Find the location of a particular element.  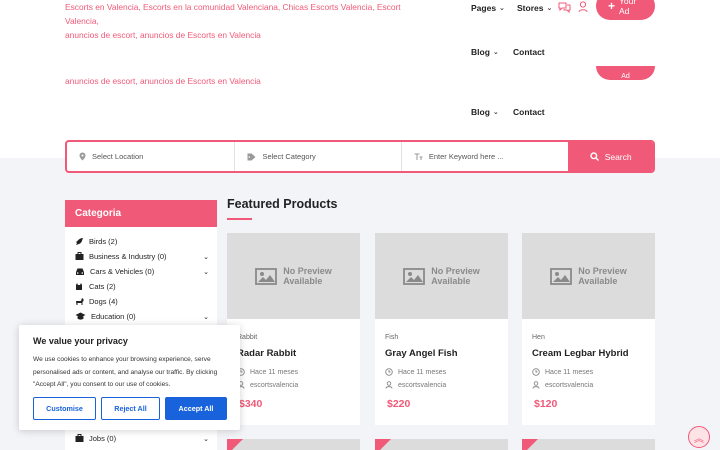

category-placeholder: Select Category is located at coordinates (289, 156).